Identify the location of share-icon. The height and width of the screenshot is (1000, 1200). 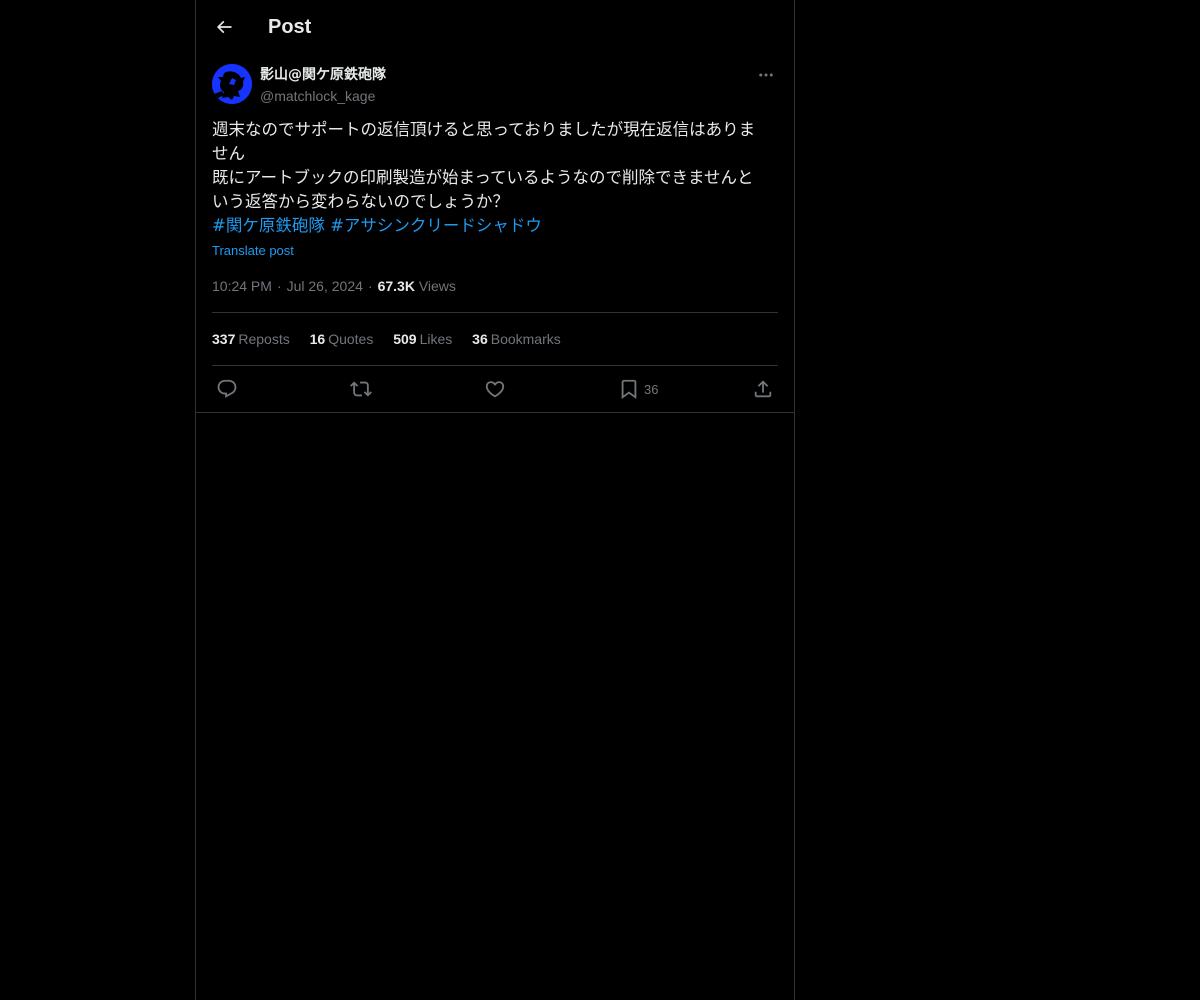
(763, 389).